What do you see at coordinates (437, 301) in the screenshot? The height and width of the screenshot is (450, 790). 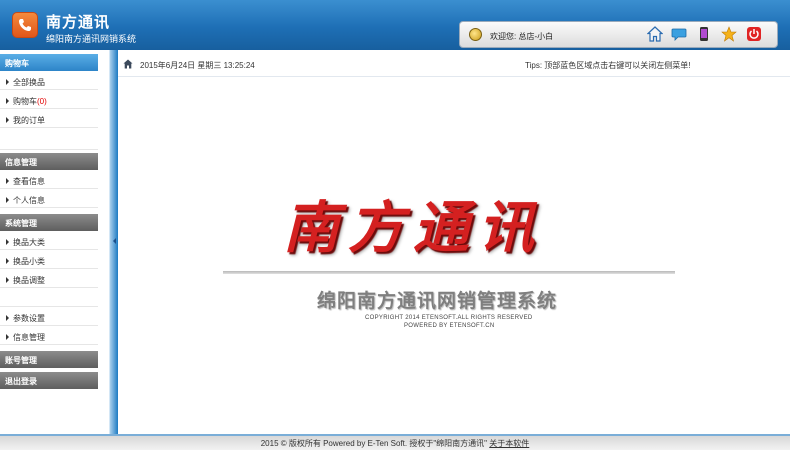 I see `brand-subtitle: 绵阳南方通讯网销管理系统` at bounding box center [437, 301].